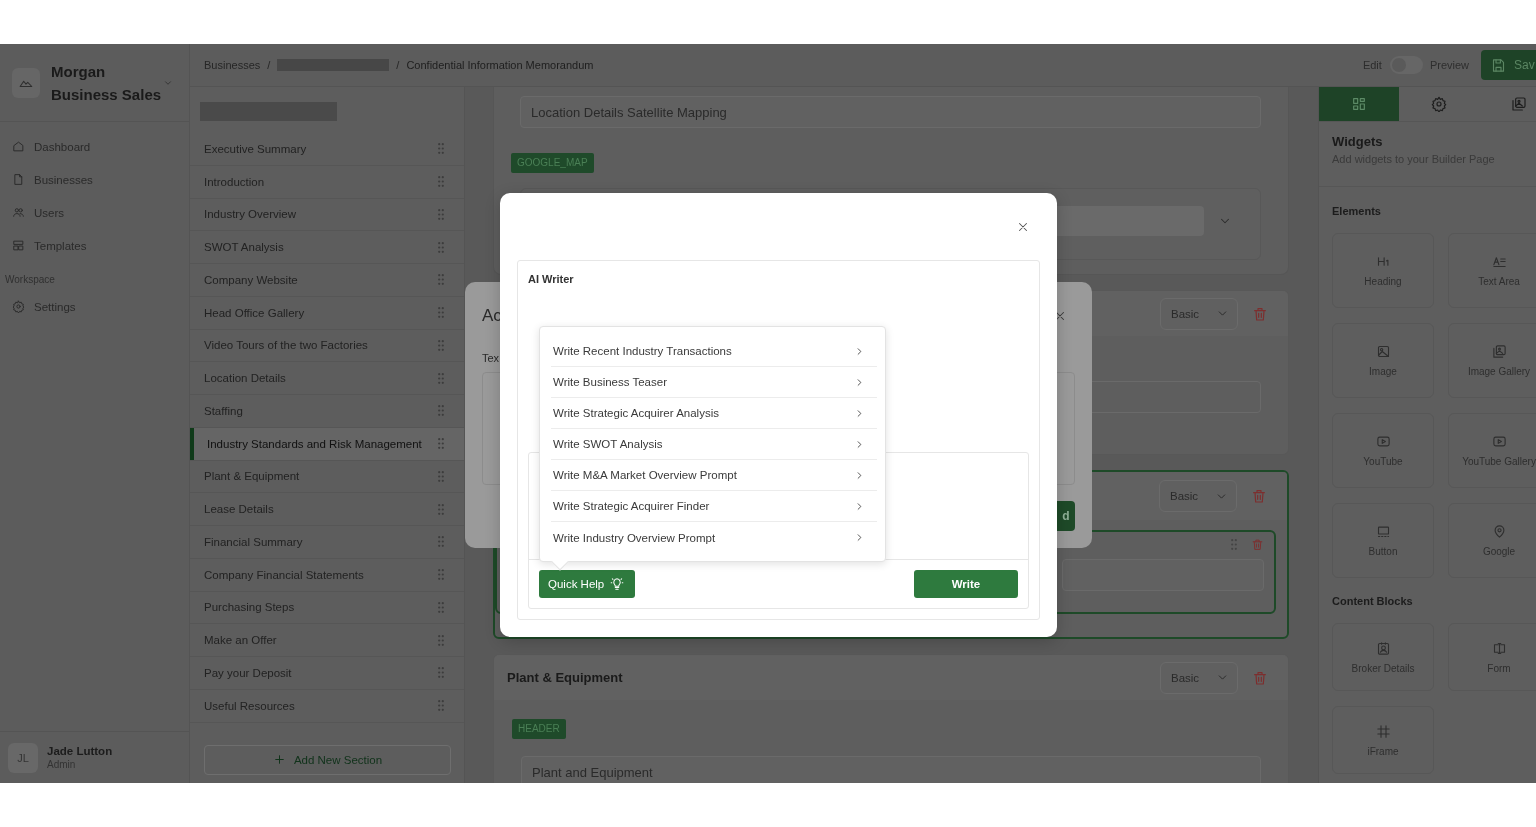 This screenshot has height=827, width=1536. What do you see at coordinates (1383, 648) in the screenshot?
I see `contact-card-icon` at bounding box center [1383, 648].